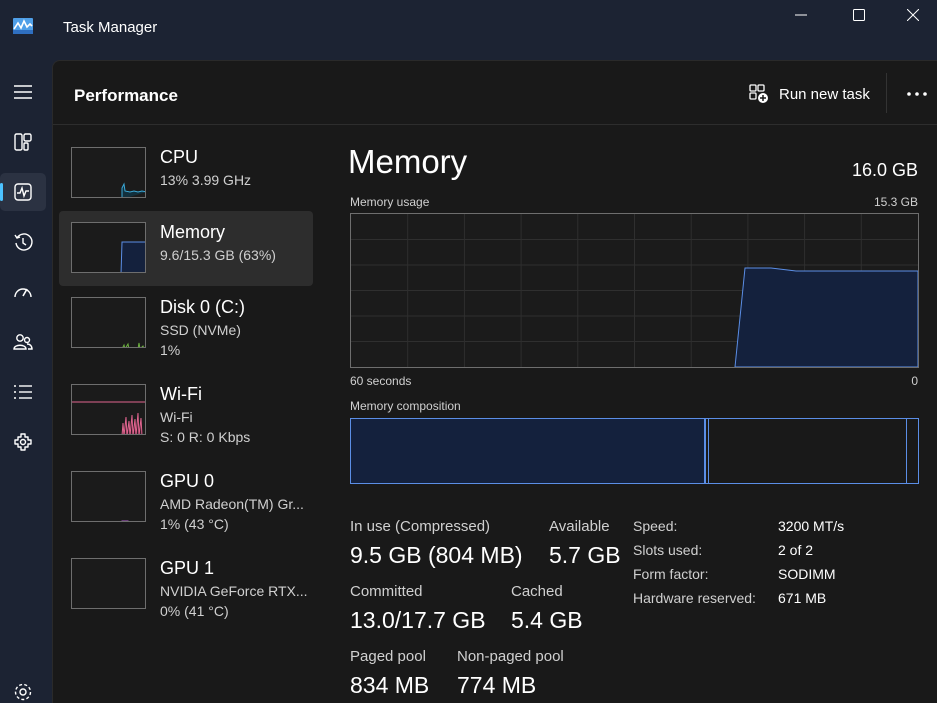 The height and width of the screenshot is (703, 937). I want to click on non-paged-pool-label: Non-paged pool, so click(510, 656).